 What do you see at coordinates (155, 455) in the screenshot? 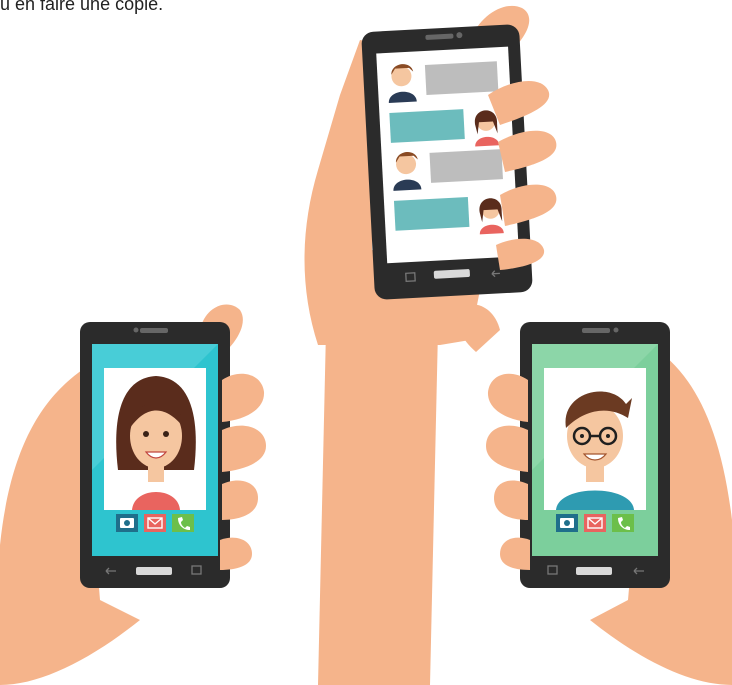
I see `left-phone` at bounding box center [155, 455].